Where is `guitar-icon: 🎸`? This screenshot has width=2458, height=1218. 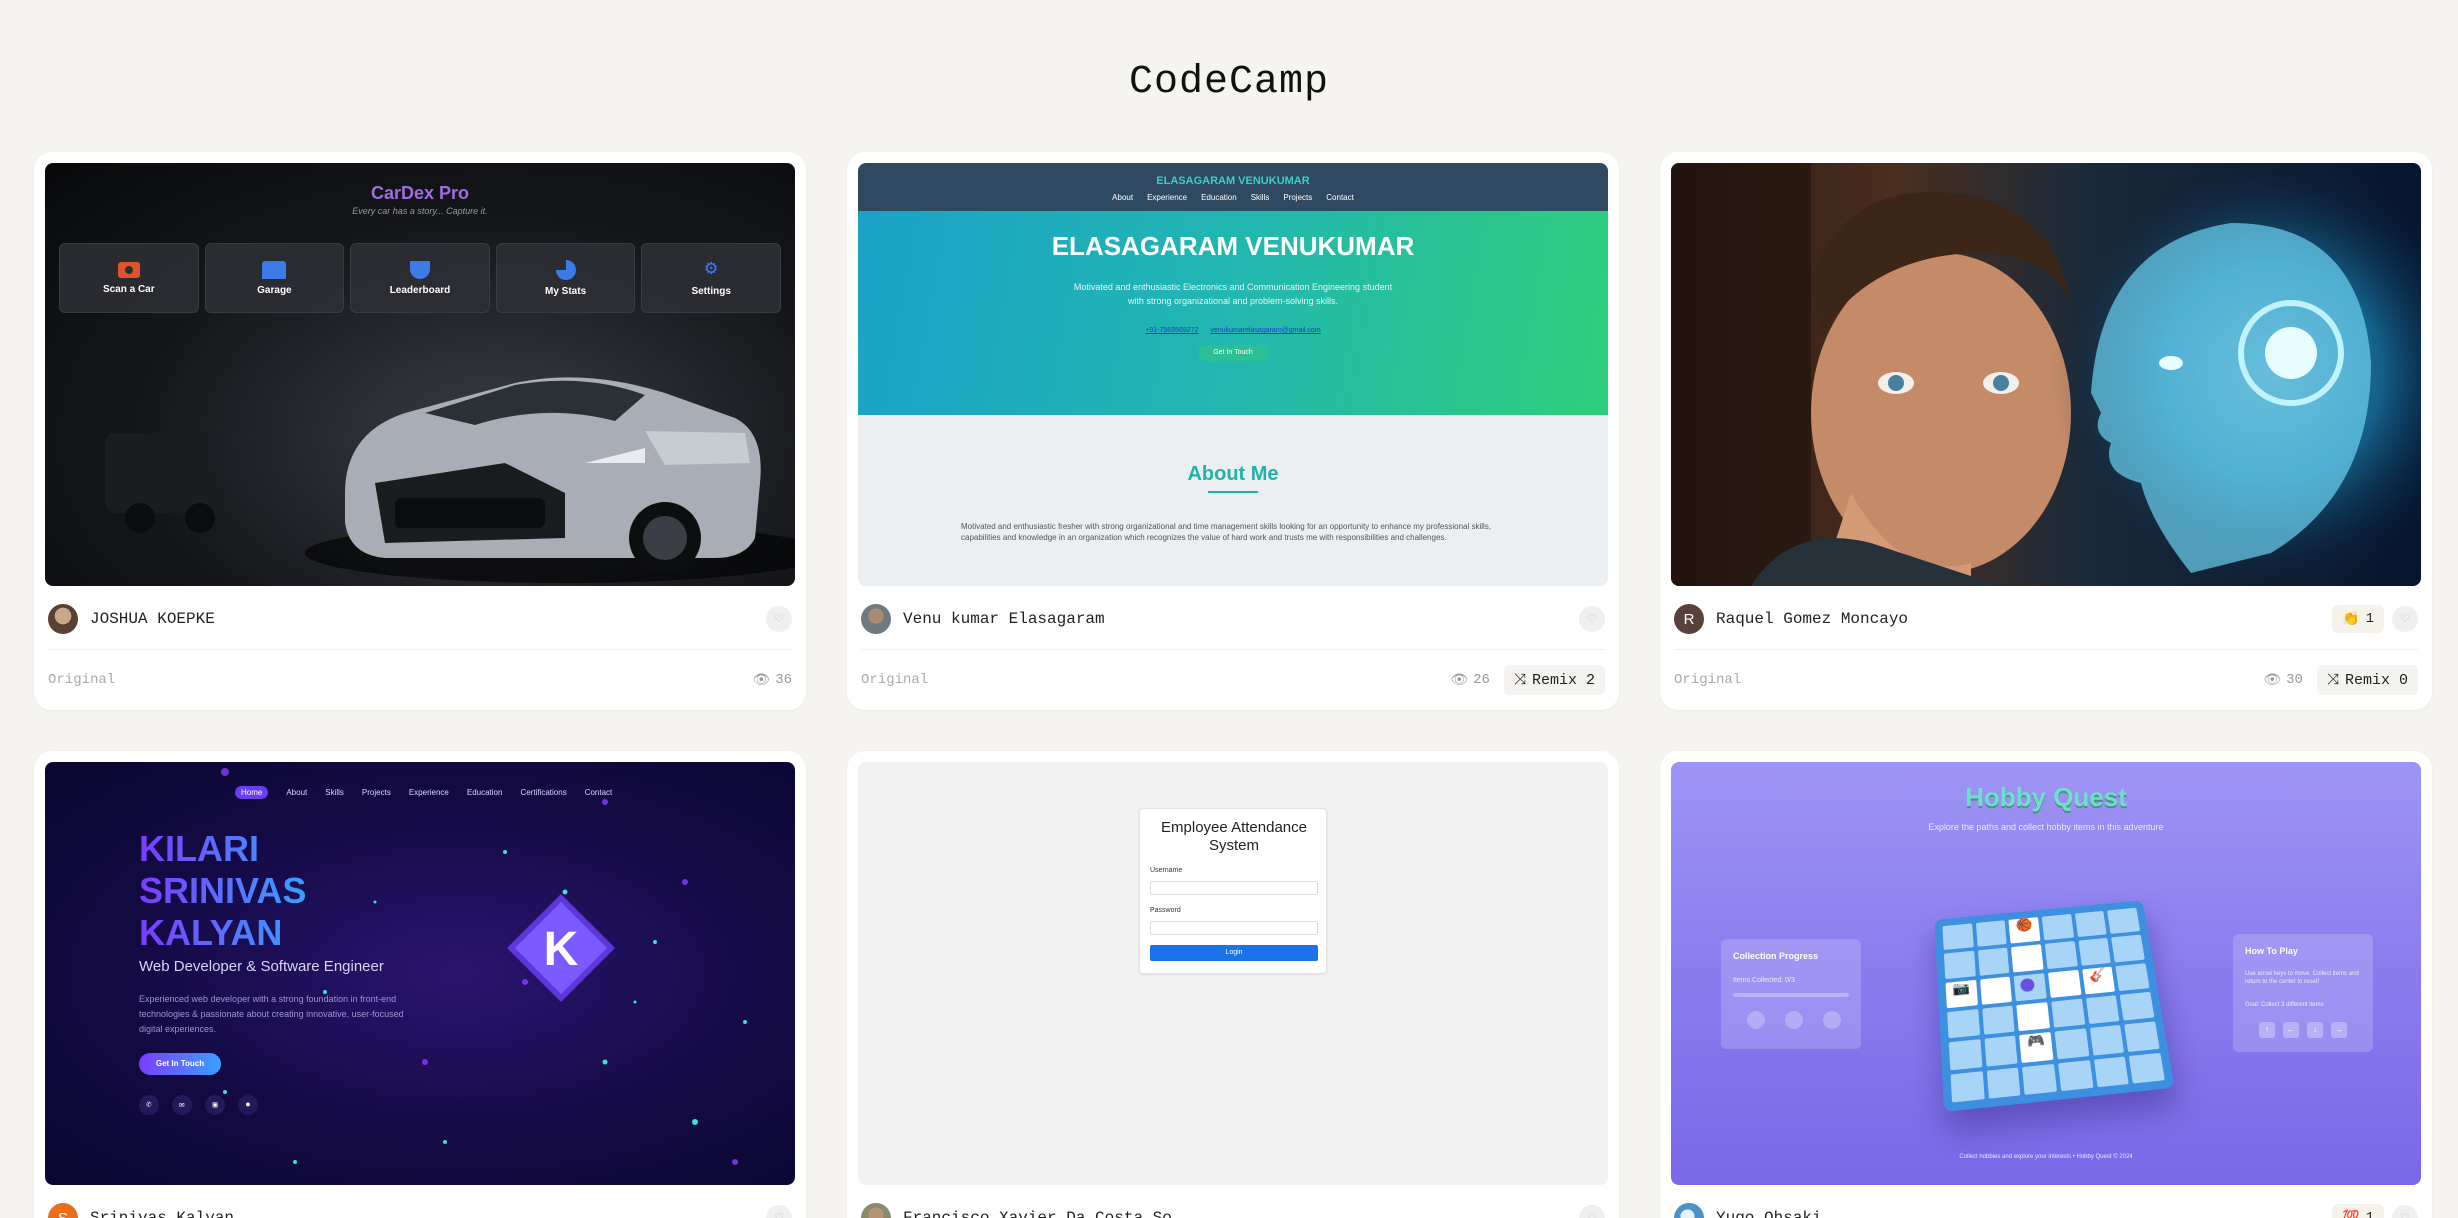 guitar-icon: 🎸 is located at coordinates (2098, 980).